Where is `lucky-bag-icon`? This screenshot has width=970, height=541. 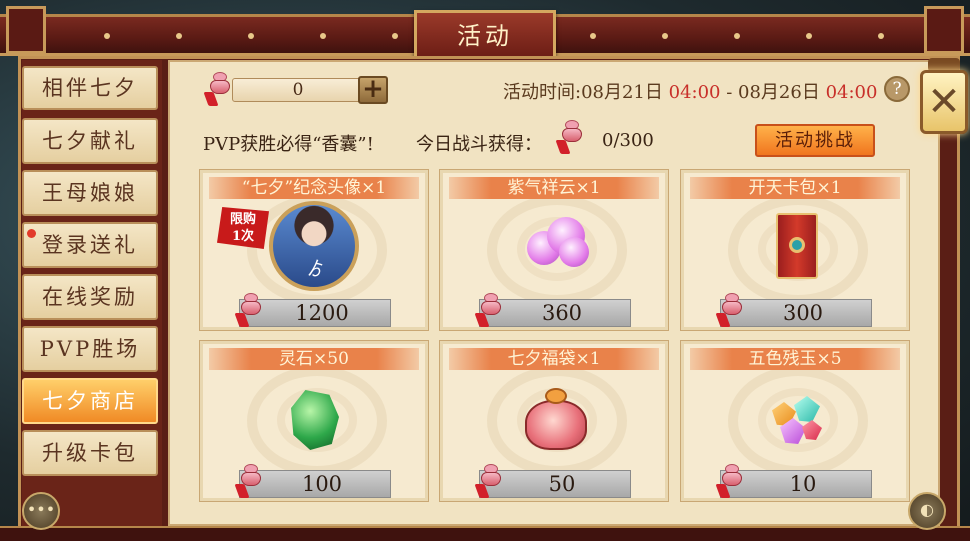
lucky-bag-icon is located at coordinates (556, 420).